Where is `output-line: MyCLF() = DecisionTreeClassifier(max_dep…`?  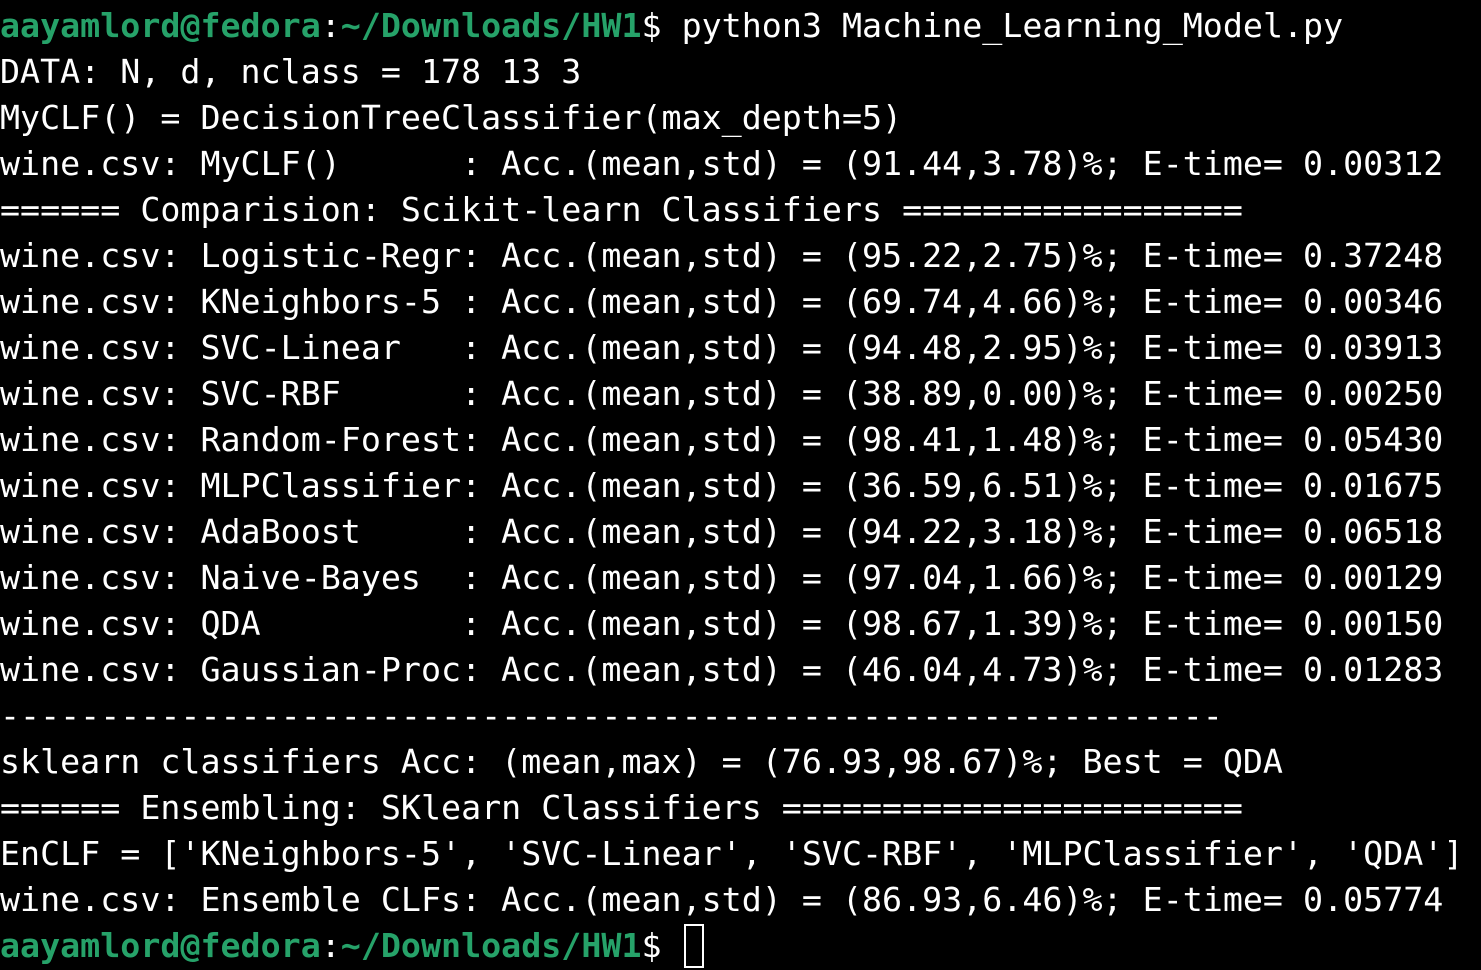
output-line: MyCLF() = DecisionTreeClassifier(max_dep… is located at coordinates (451, 117).